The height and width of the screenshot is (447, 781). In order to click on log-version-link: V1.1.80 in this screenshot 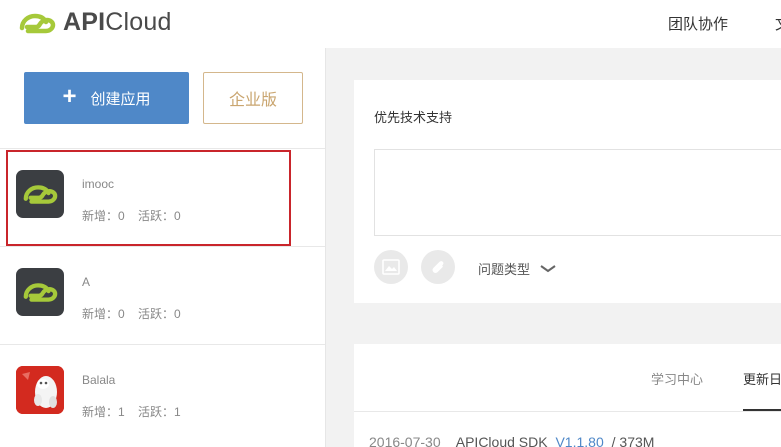, I will do `click(579, 440)`.